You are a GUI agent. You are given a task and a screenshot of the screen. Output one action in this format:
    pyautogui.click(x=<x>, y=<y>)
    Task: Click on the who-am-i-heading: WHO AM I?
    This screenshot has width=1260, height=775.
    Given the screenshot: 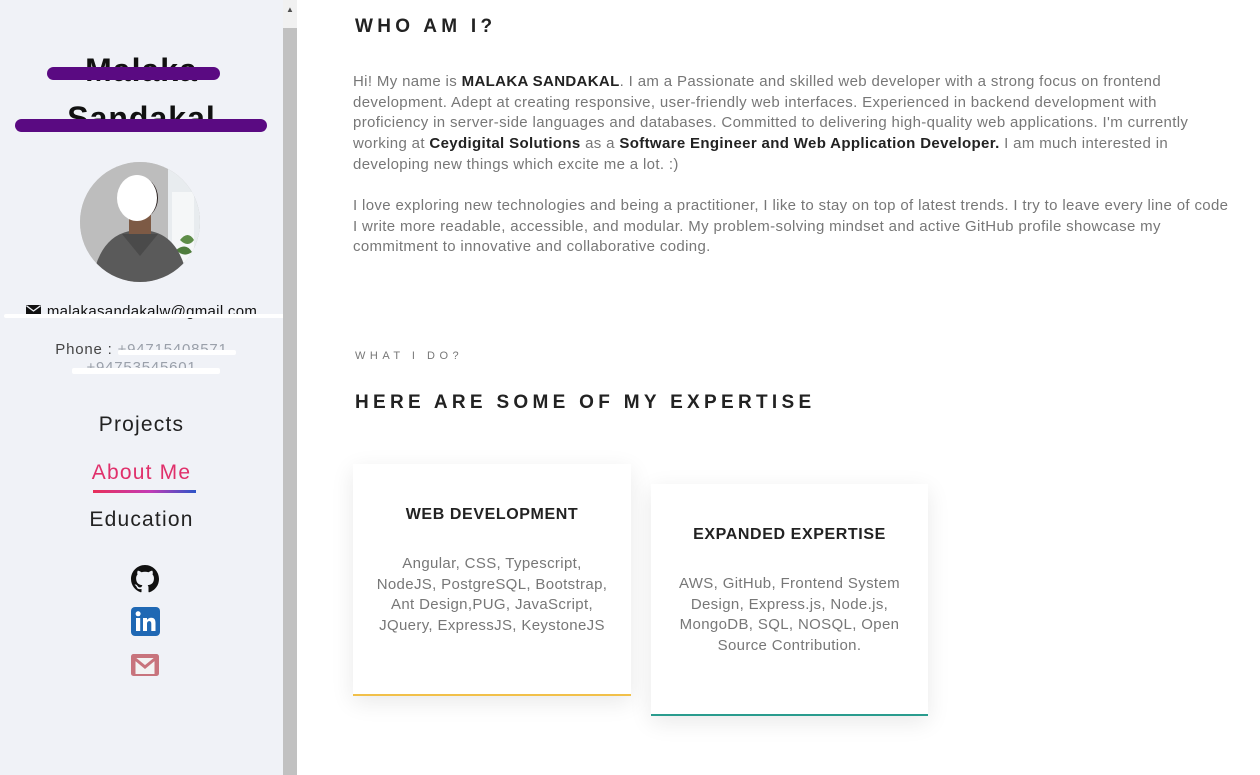 What is the action you would take?
    pyautogui.click(x=426, y=26)
    